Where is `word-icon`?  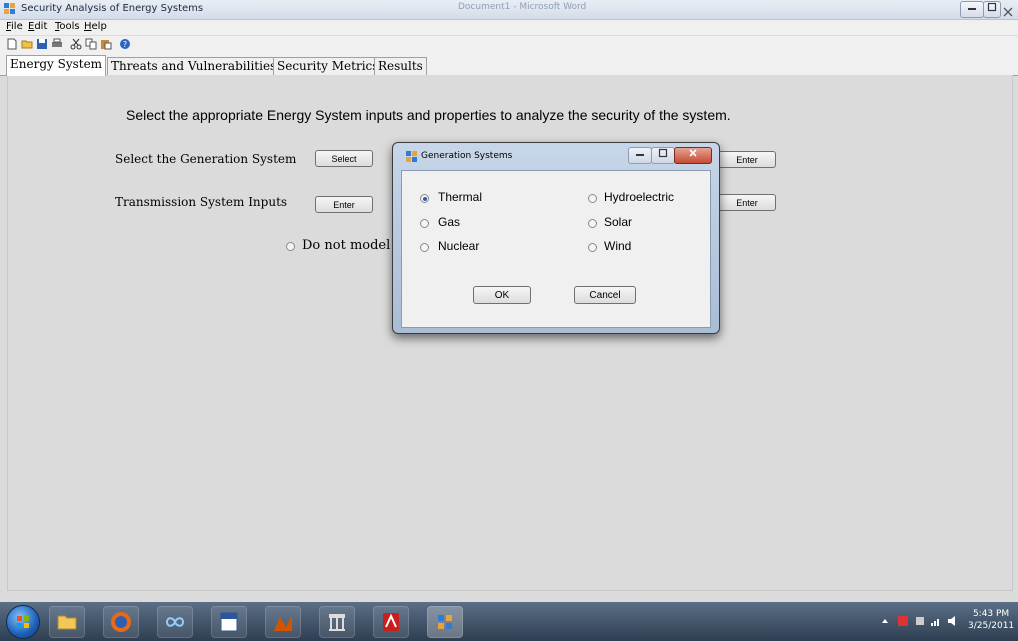 word-icon is located at coordinates (229, 622).